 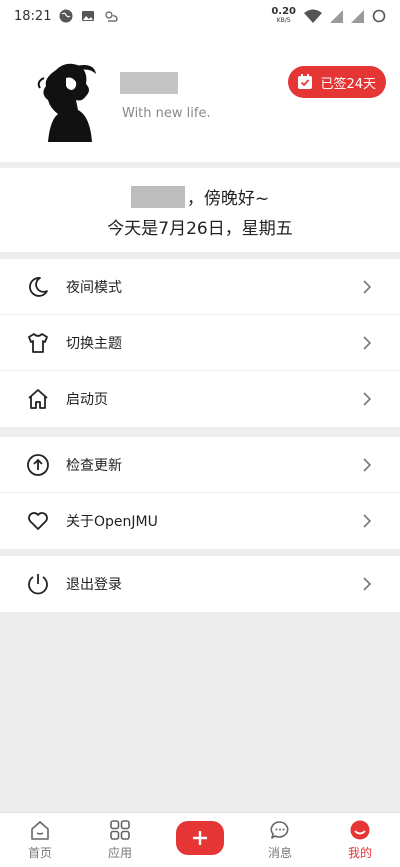 I want to click on globe-icon, so click(x=66, y=16).